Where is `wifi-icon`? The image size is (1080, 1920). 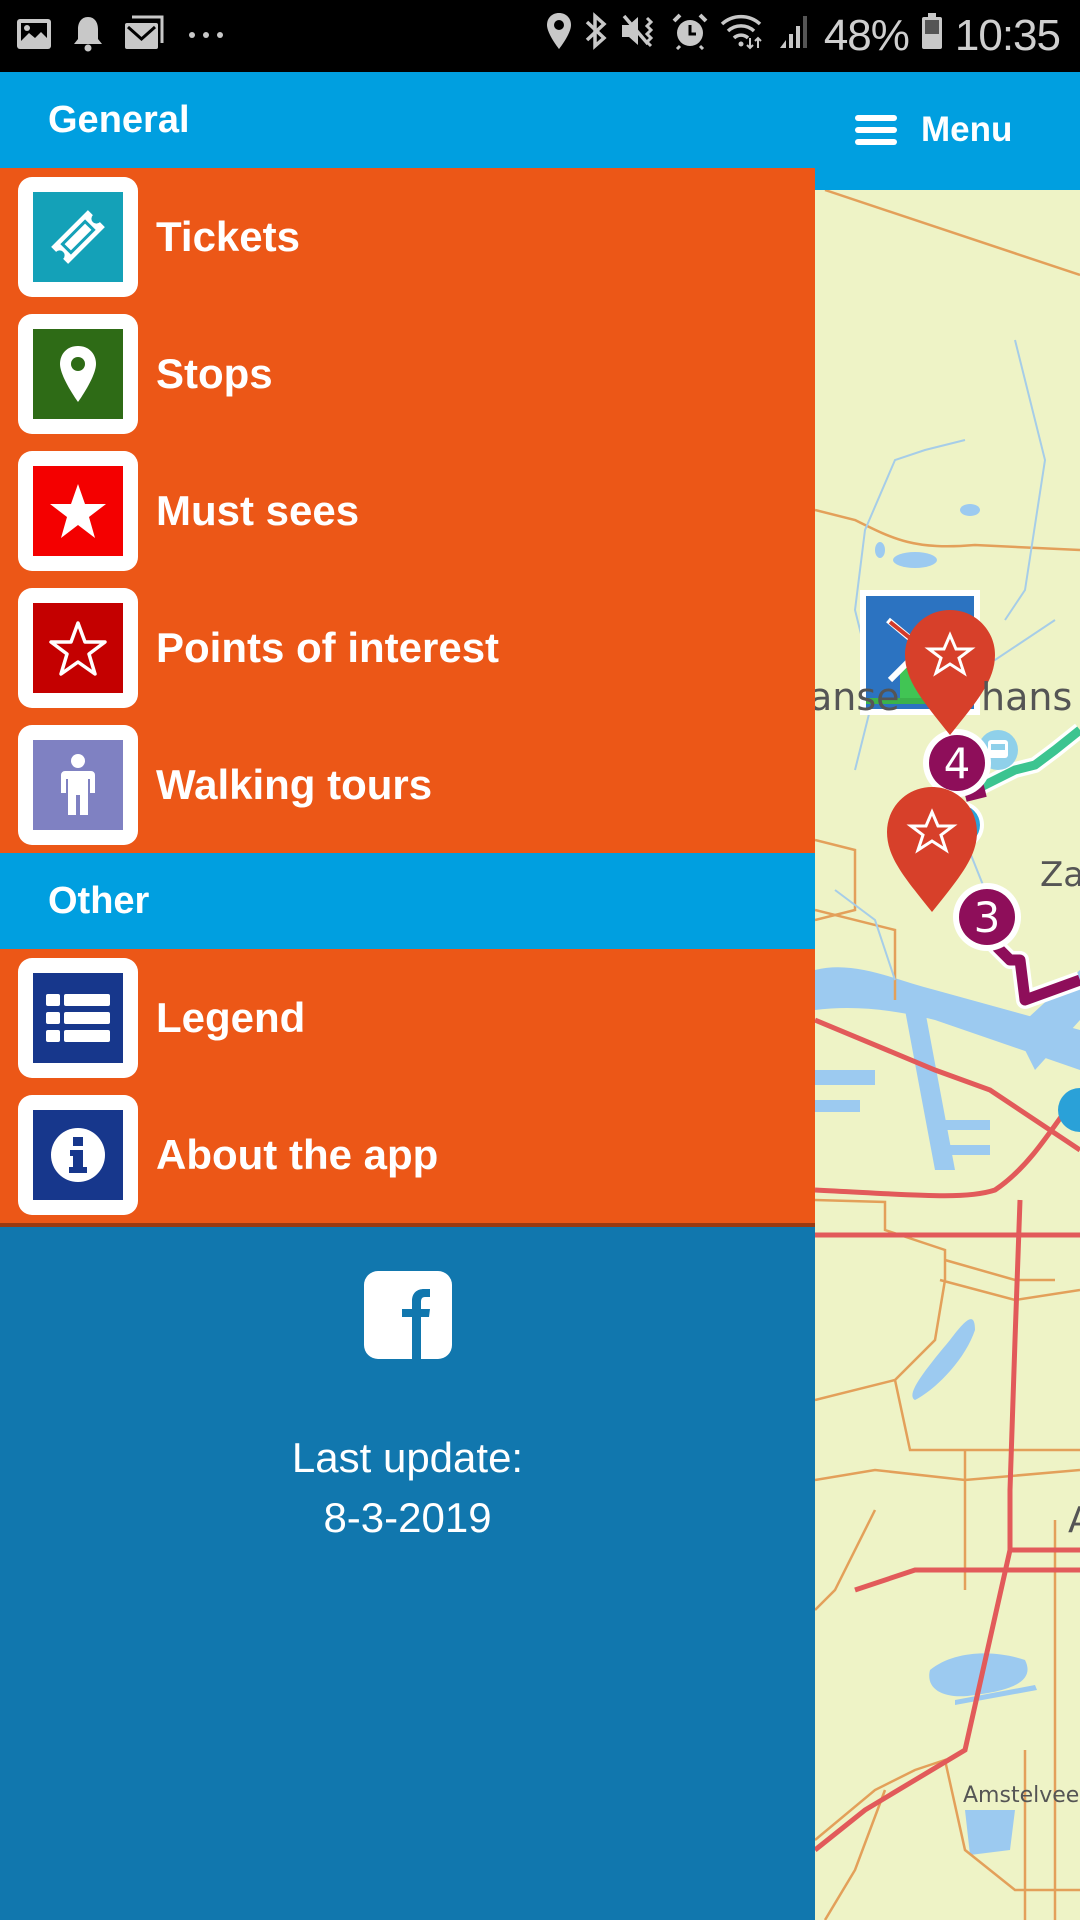 wifi-icon is located at coordinates (743, 36).